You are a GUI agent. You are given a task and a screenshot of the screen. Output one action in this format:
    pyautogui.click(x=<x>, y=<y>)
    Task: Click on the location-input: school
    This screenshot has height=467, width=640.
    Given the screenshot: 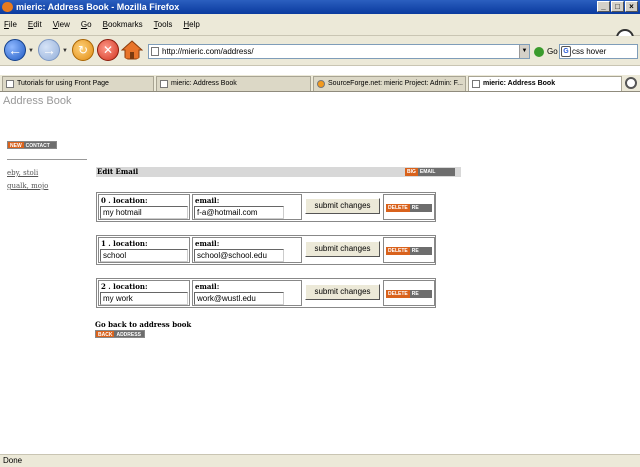 What is the action you would take?
    pyautogui.click(x=144, y=255)
    